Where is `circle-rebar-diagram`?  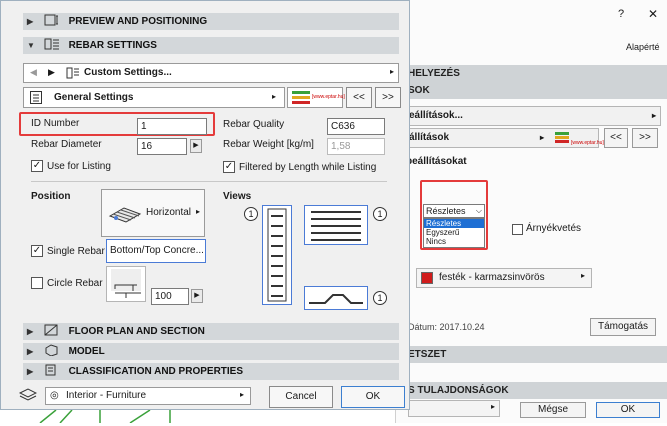 circle-rebar-diagram is located at coordinates (126, 284).